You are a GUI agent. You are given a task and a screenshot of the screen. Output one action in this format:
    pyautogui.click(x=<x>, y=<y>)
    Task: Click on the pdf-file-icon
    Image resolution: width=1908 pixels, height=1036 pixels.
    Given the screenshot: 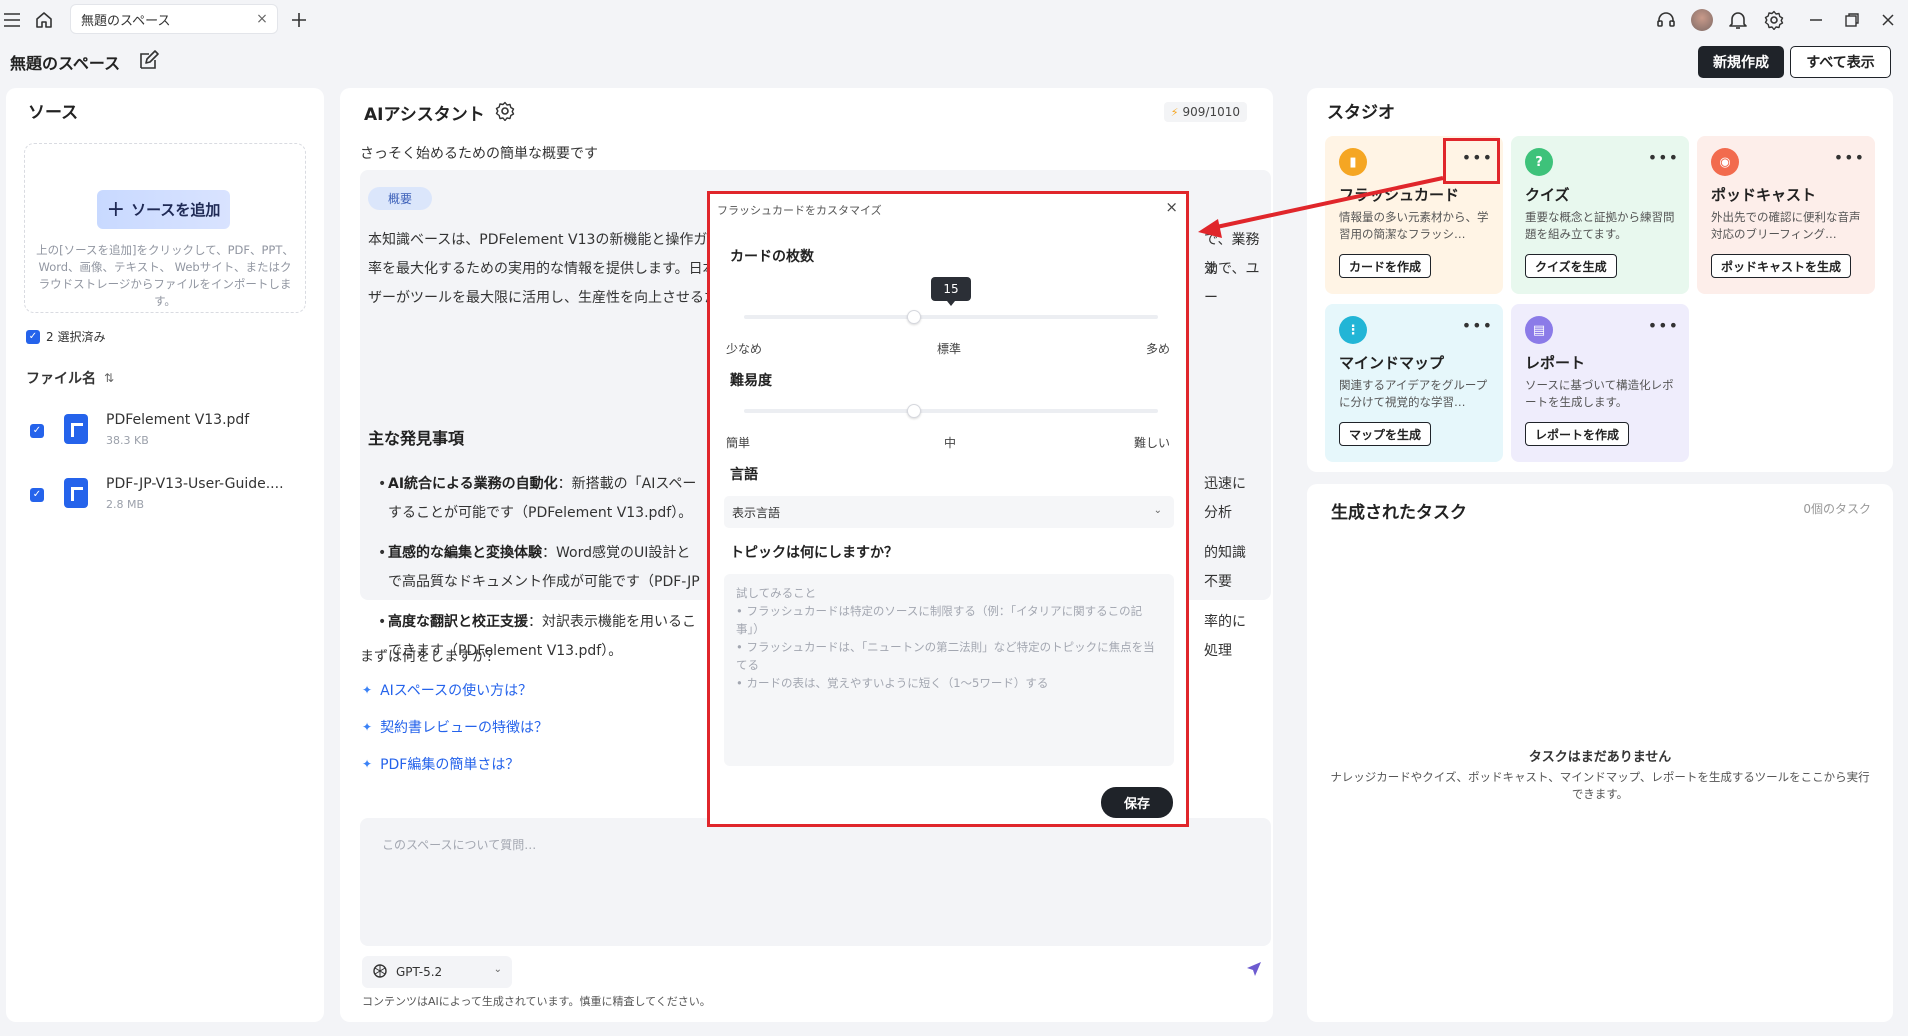 What is the action you would take?
    pyautogui.click(x=76, y=493)
    